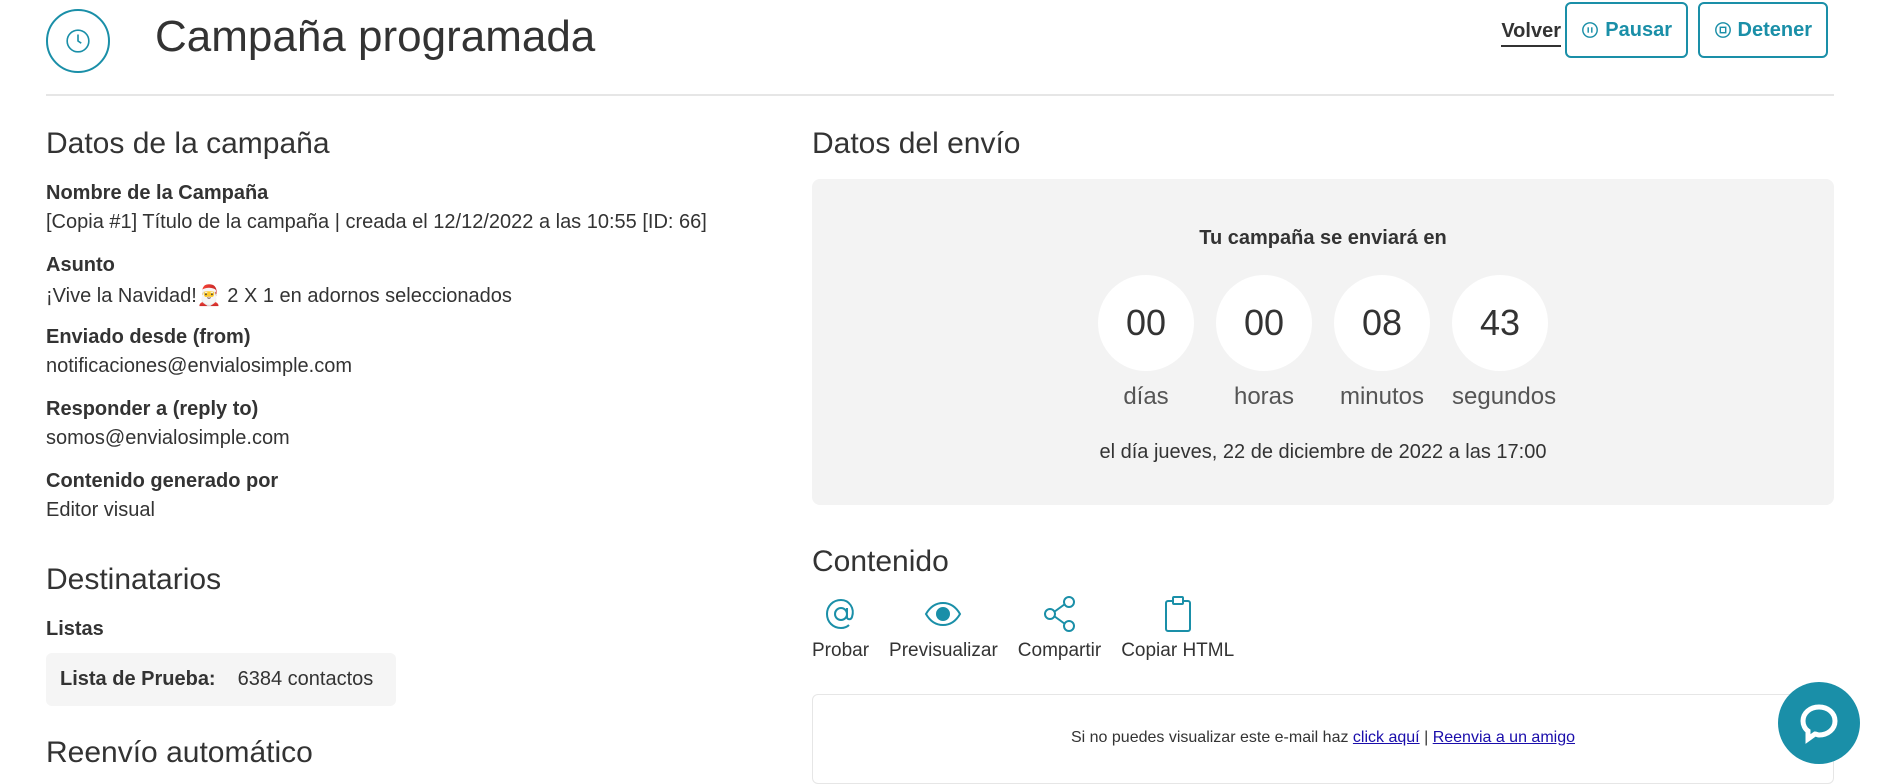 Image resolution: width=1881 pixels, height=784 pixels. What do you see at coordinates (138, 679) in the screenshot?
I see `list-name: Lista de Prueba:` at bounding box center [138, 679].